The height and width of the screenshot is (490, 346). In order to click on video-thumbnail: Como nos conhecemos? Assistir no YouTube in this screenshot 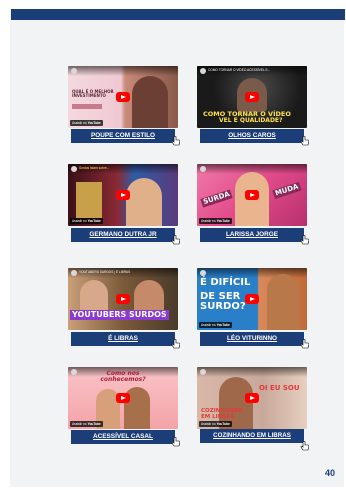, I will do `click(123, 398)`.